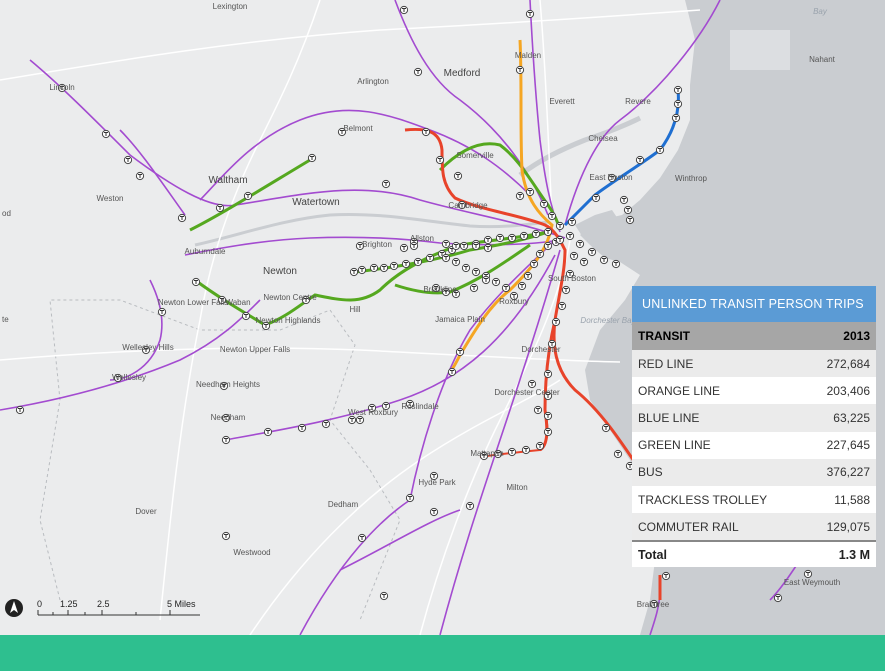  I want to click on scale-tick-3: 5 Miles, so click(181, 604).